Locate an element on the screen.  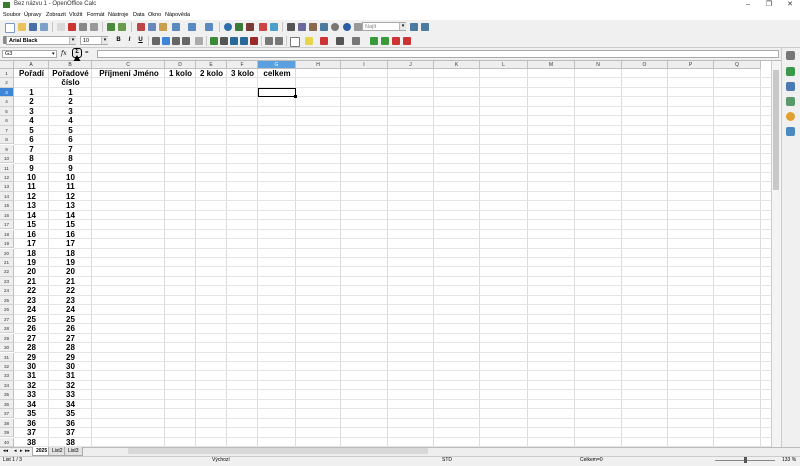
cell-order-number: 32 is located at coordinates (70, 385).